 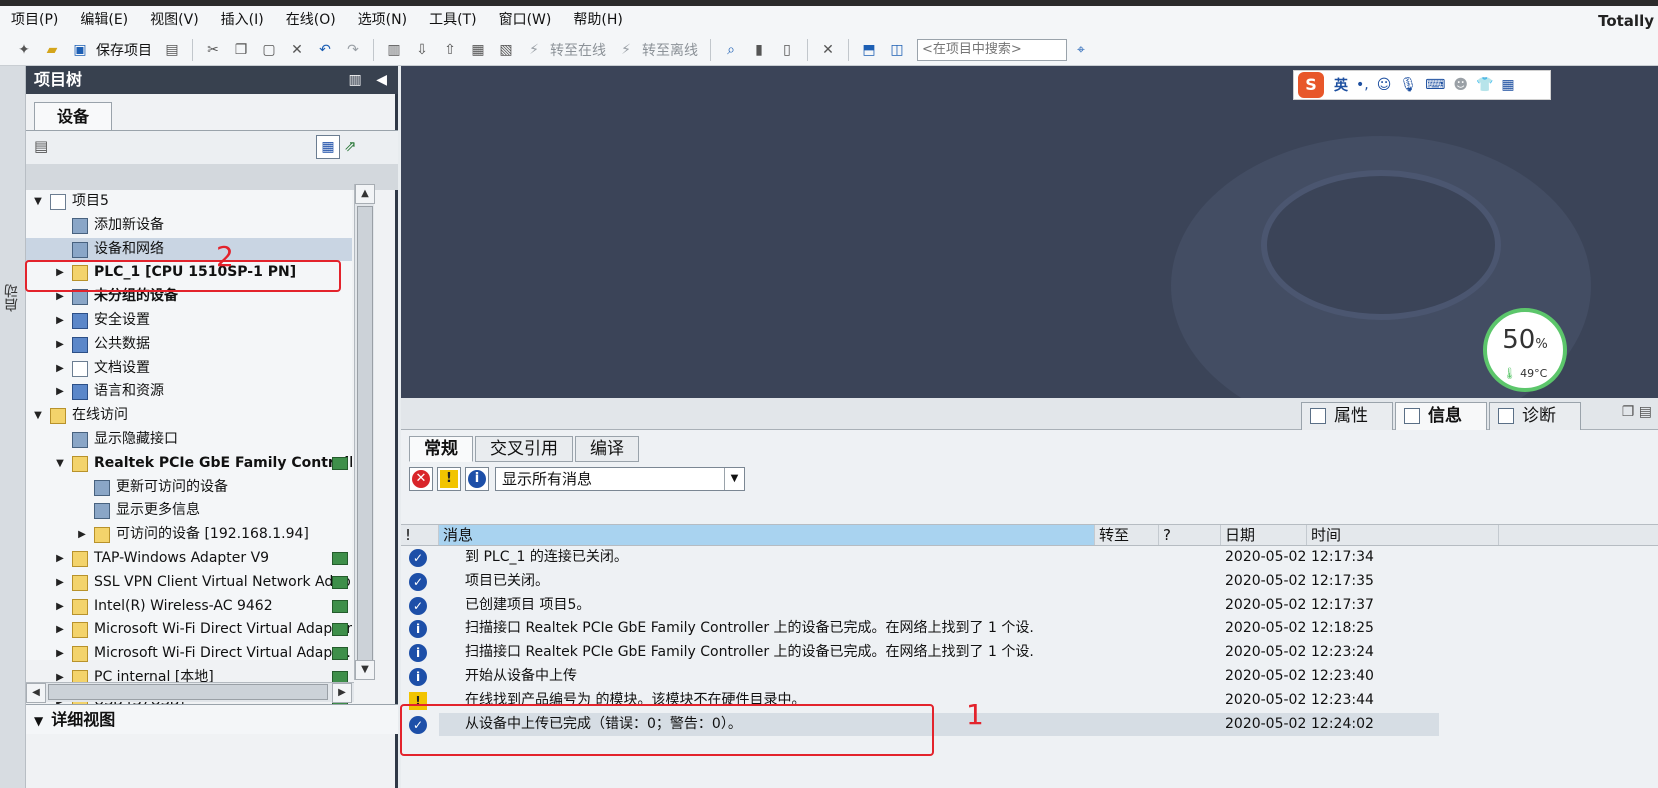 I want to click on cpu-stop-icon: ▯, so click(x=787, y=50).